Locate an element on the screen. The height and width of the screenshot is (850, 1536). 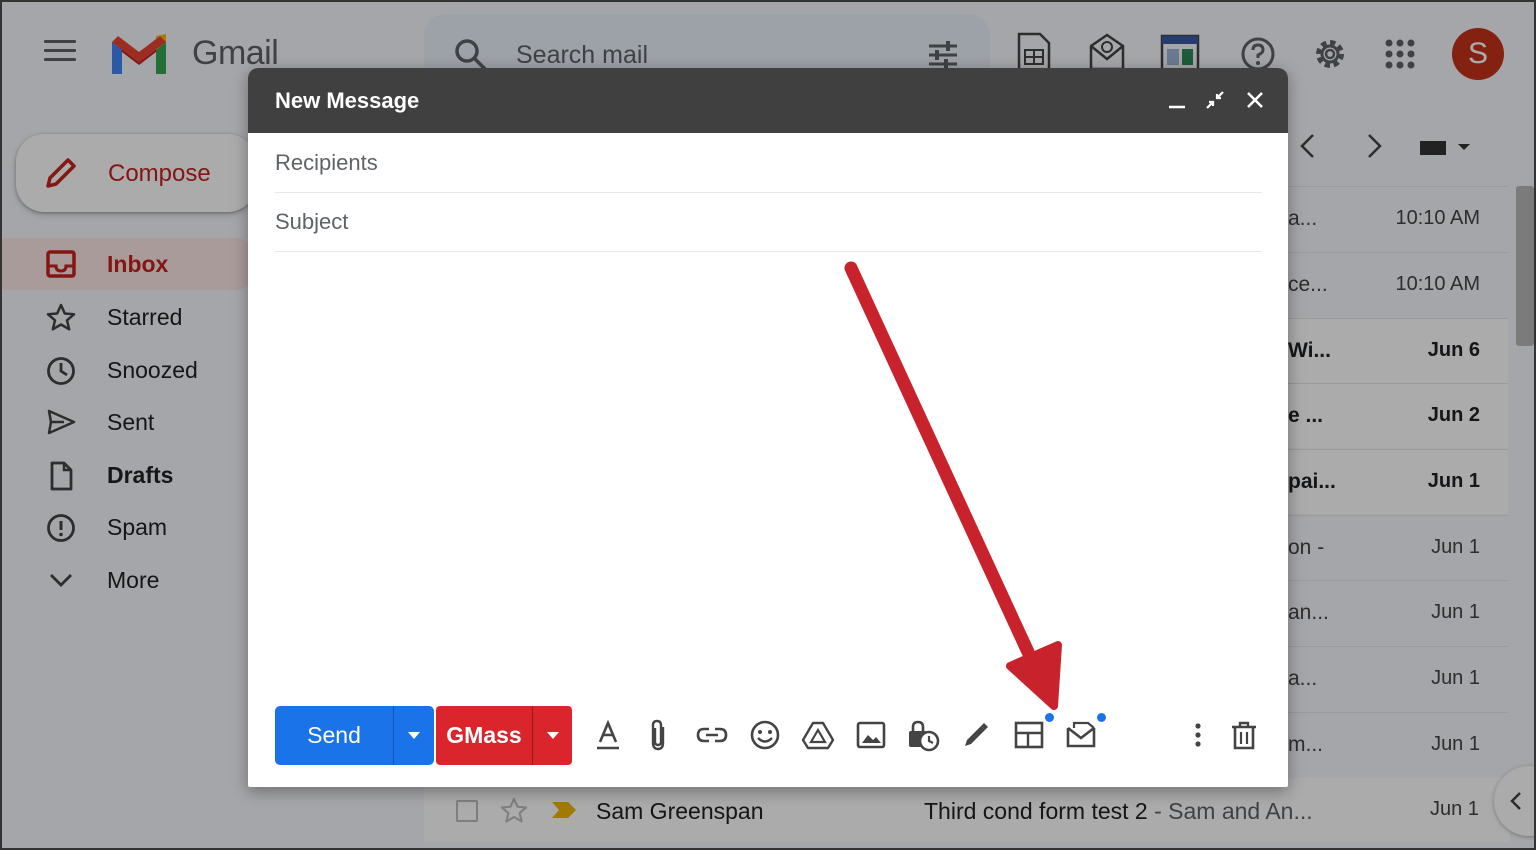
send-button: Send is located at coordinates (334, 735).